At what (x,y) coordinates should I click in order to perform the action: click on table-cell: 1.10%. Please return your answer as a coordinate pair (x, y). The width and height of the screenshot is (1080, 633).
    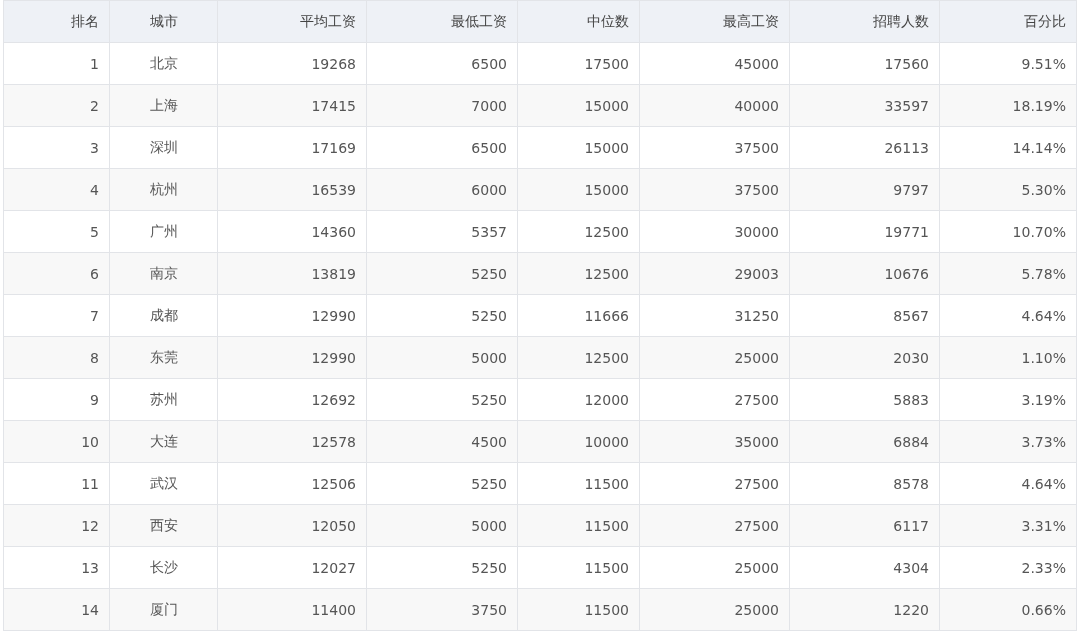
    Looking at the image, I should click on (1008, 357).